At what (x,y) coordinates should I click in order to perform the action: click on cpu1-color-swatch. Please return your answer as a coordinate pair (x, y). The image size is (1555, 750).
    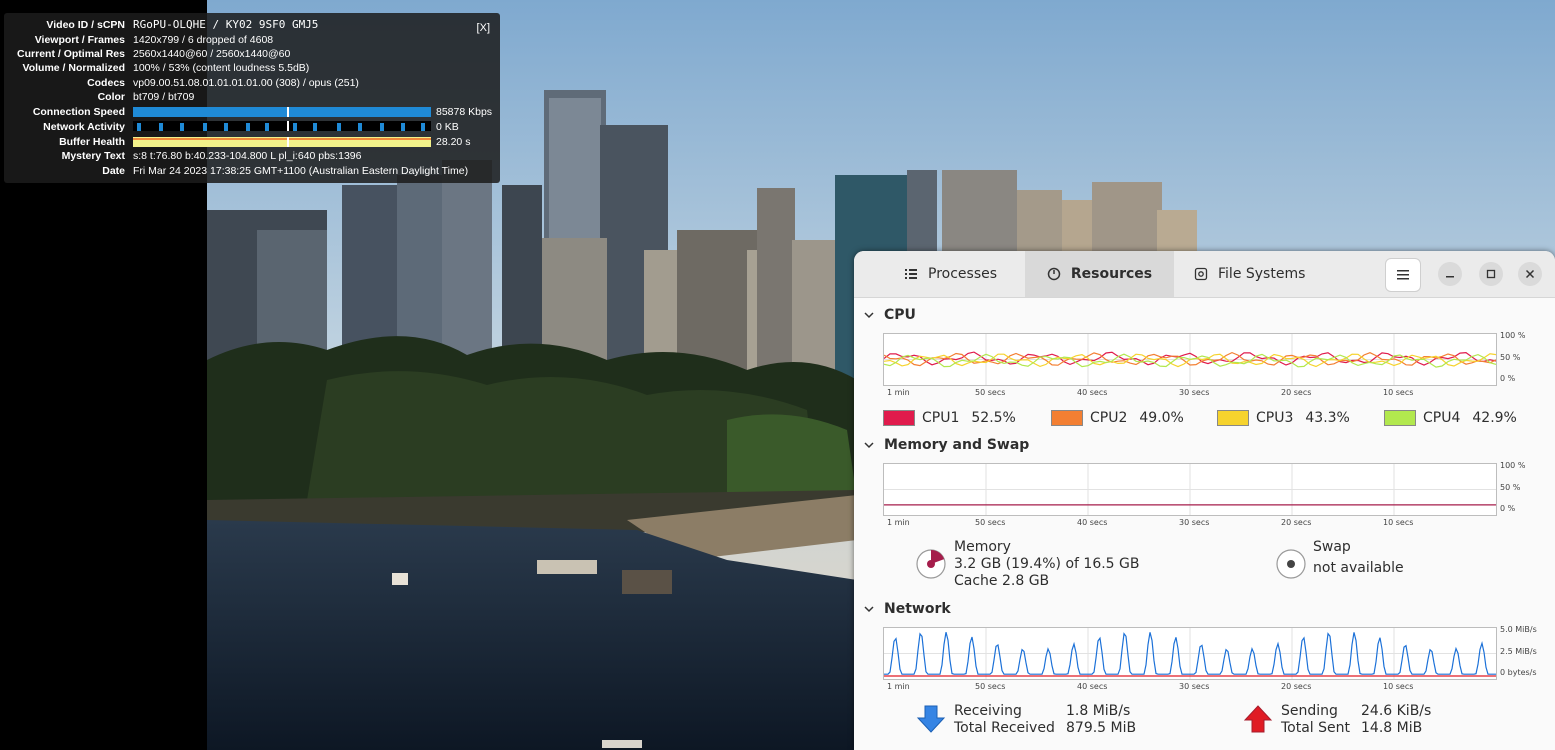
    Looking at the image, I should click on (899, 418).